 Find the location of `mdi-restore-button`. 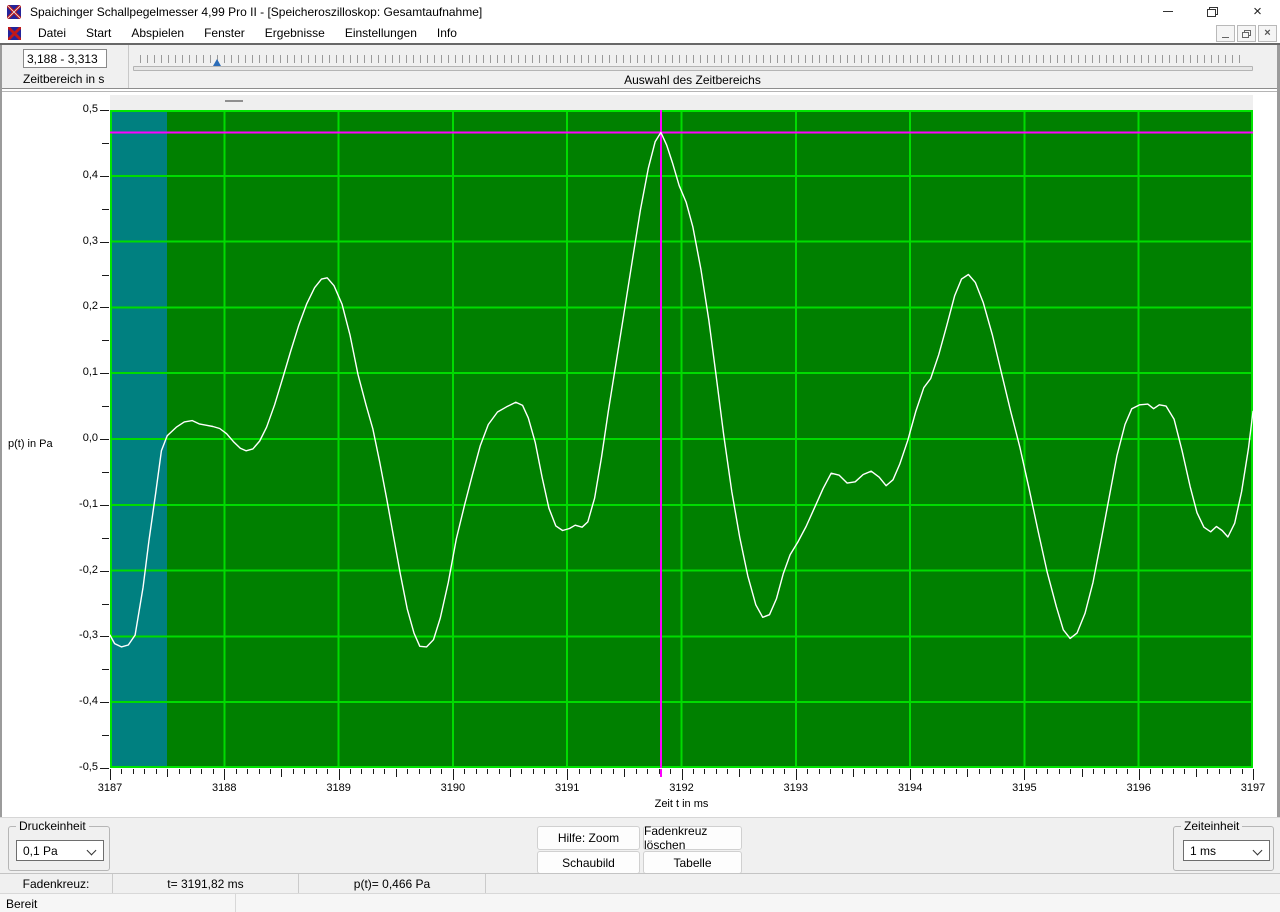

mdi-restore-button is located at coordinates (1246, 33).